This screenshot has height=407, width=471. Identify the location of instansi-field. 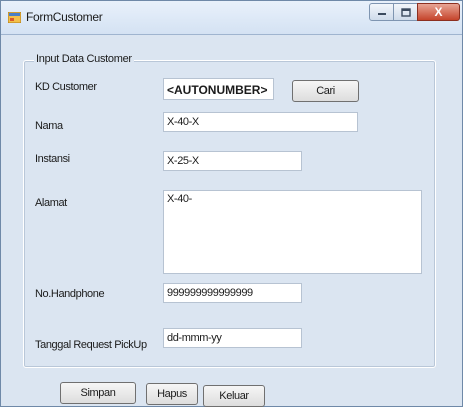
(232, 161).